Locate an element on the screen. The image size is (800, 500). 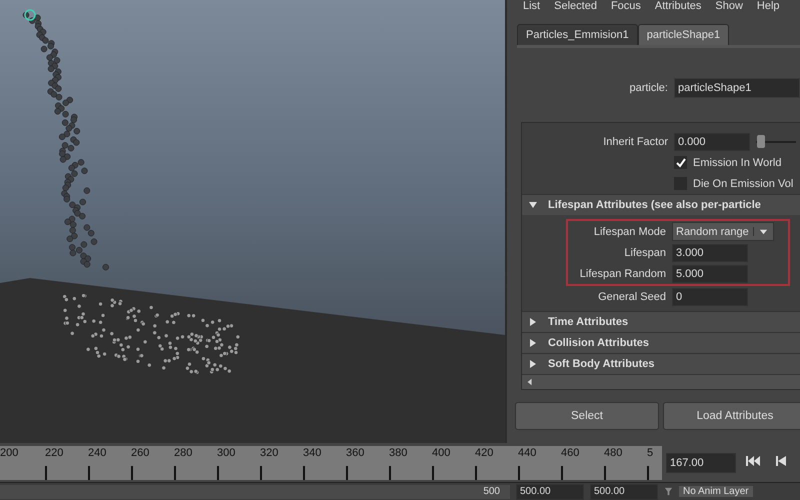
frame-number: 440 is located at coordinates (527, 452).